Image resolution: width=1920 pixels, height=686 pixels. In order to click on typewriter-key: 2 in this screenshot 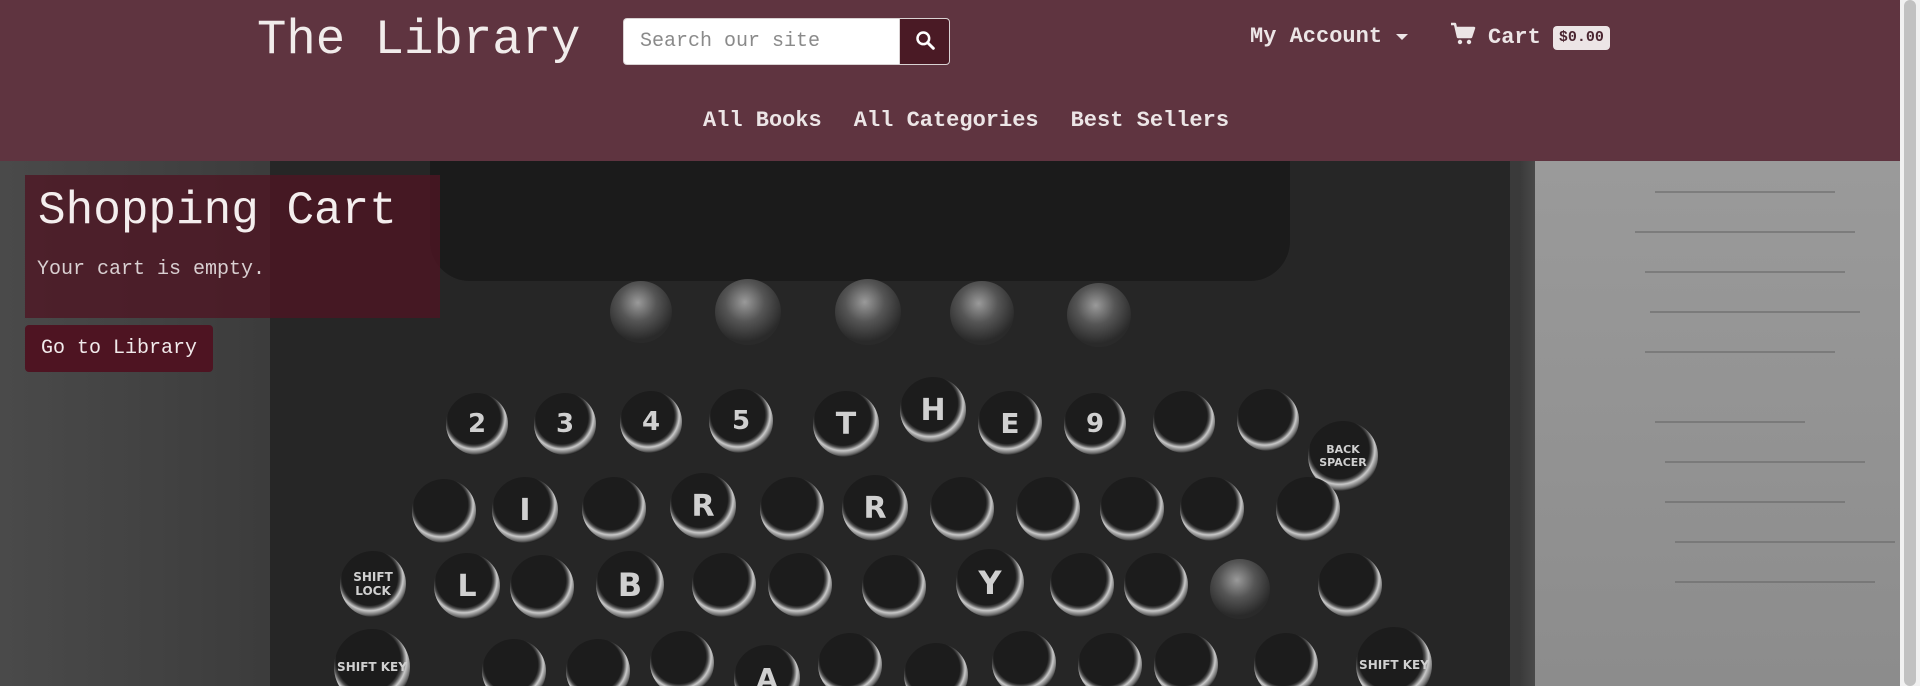, I will do `click(477, 424)`.